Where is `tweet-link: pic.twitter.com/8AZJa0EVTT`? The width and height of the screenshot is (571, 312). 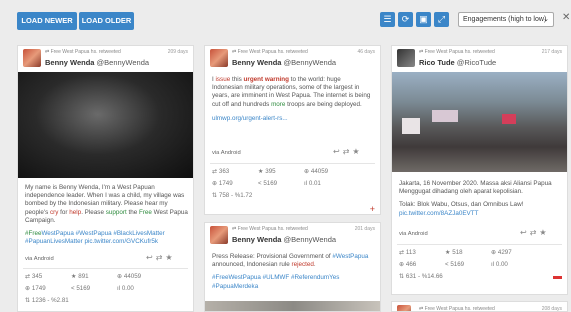
tweet-link: pic.twitter.com/8AZJa0EVTT is located at coordinates (438, 213).